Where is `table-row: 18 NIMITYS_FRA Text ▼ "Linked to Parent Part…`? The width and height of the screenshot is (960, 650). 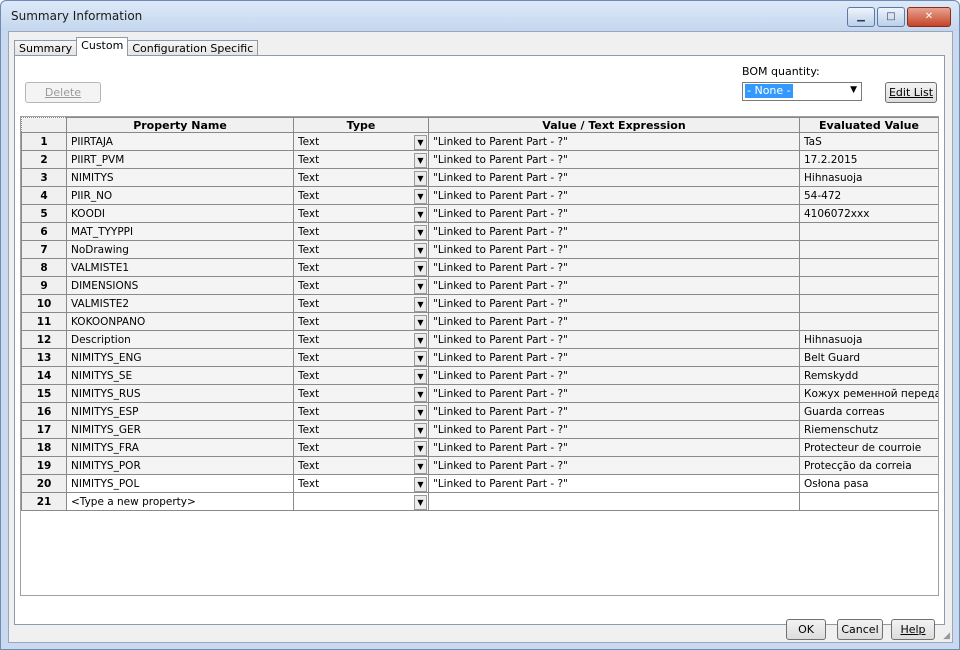
table-row: 18 NIMITYS_FRA Text ▼ "Linked to Parent Part… is located at coordinates (479, 447).